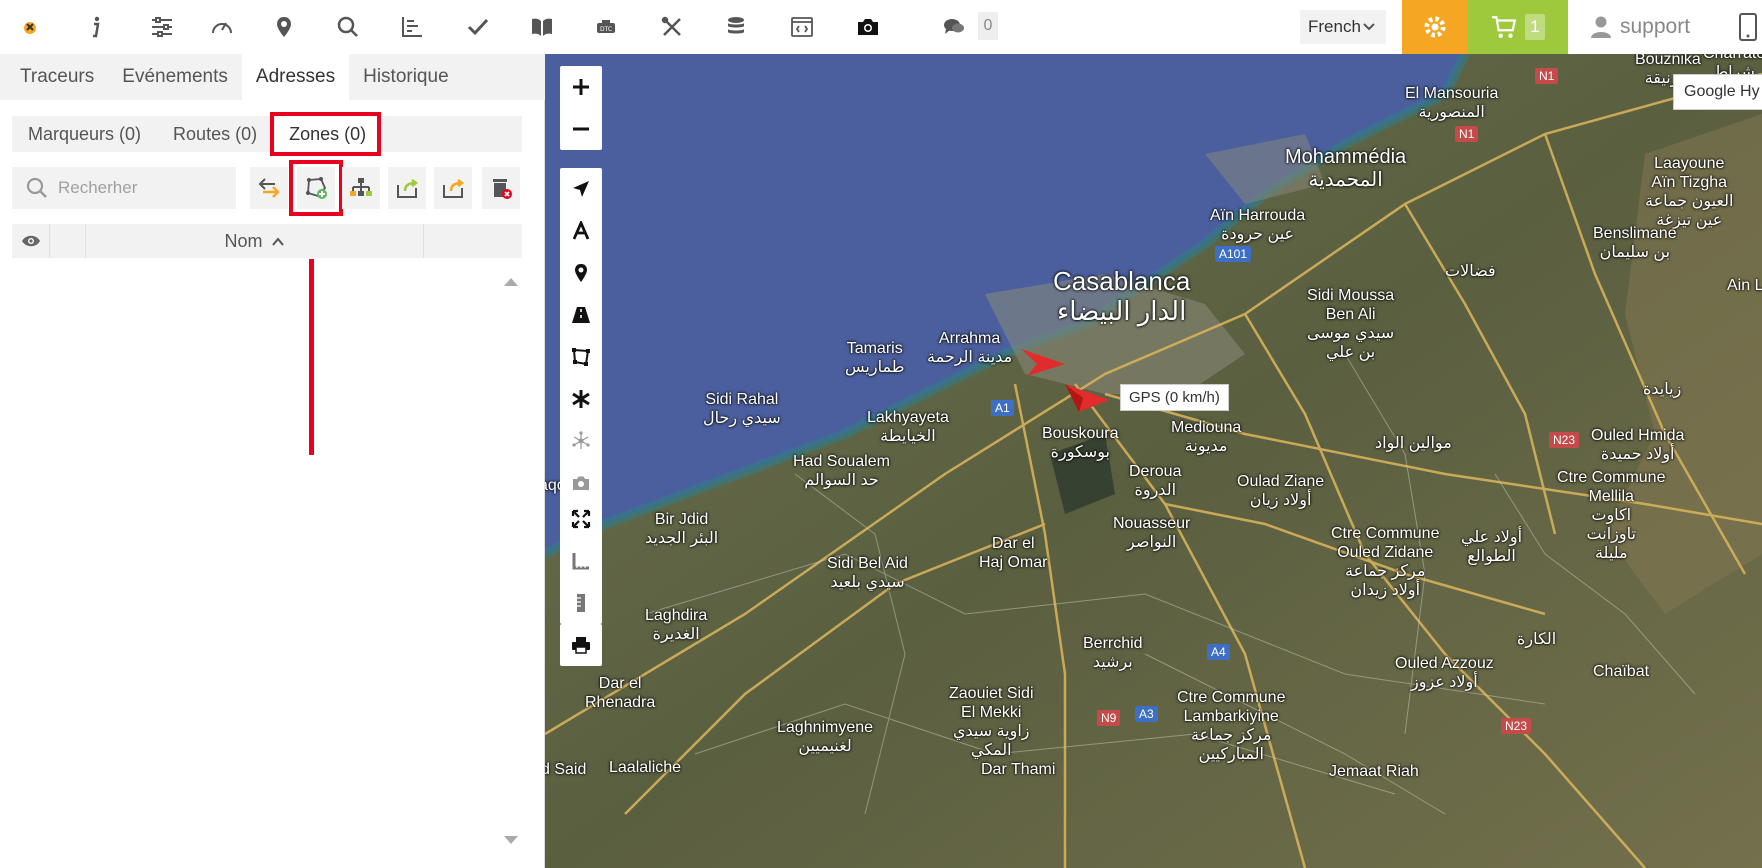  Describe the element at coordinates (581, 129) in the screenshot. I see `zoom-out-button` at that location.